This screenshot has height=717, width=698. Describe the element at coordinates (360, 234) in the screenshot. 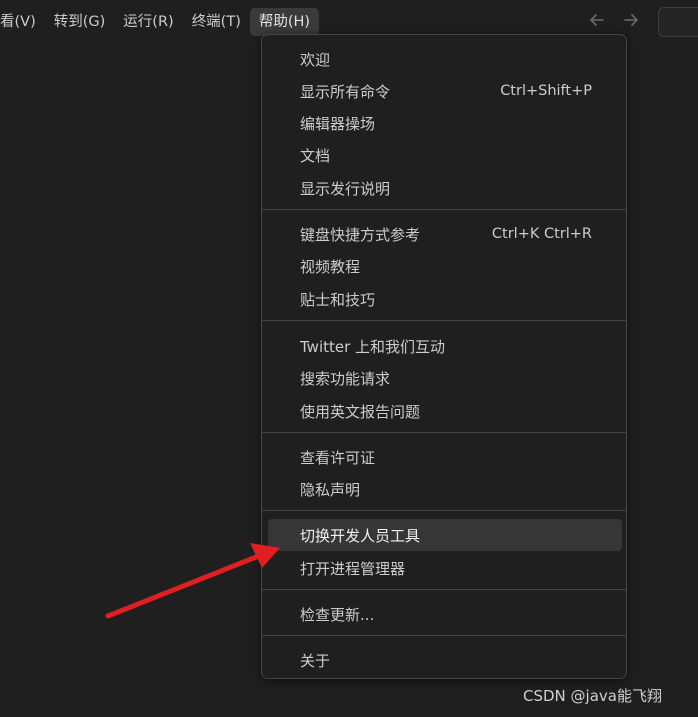

I see `menu-item-label: 键盘快捷方式参考` at that location.